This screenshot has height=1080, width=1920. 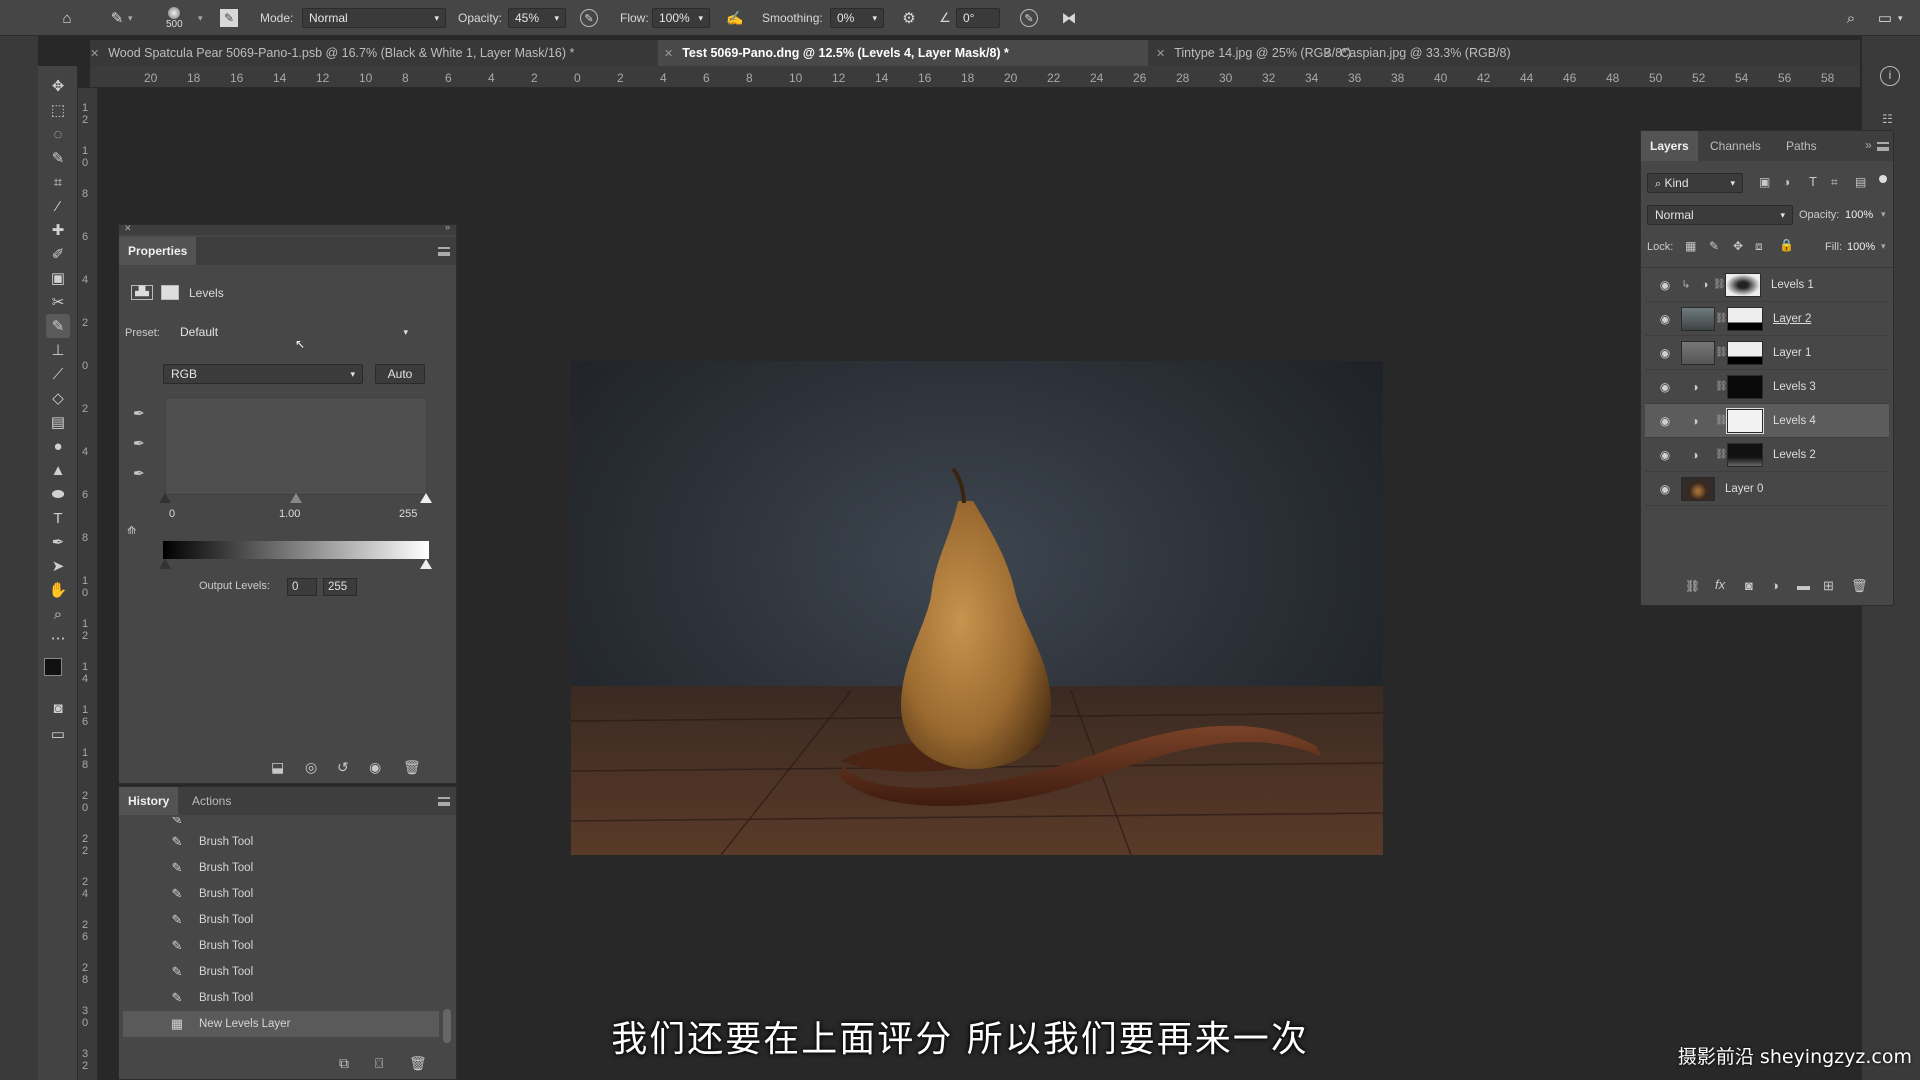 I want to click on layer-mask-icon, so click(x=170, y=292).